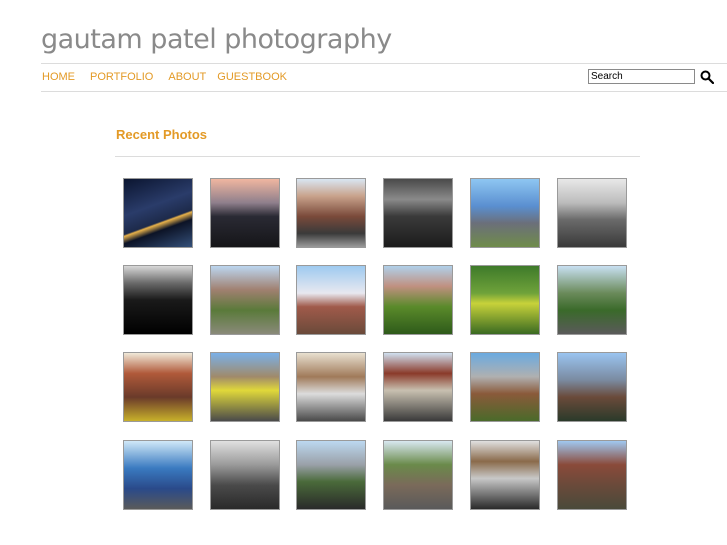 This screenshot has height=545, width=727. I want to click on nav-item-home: HOME, so click(58, 77).